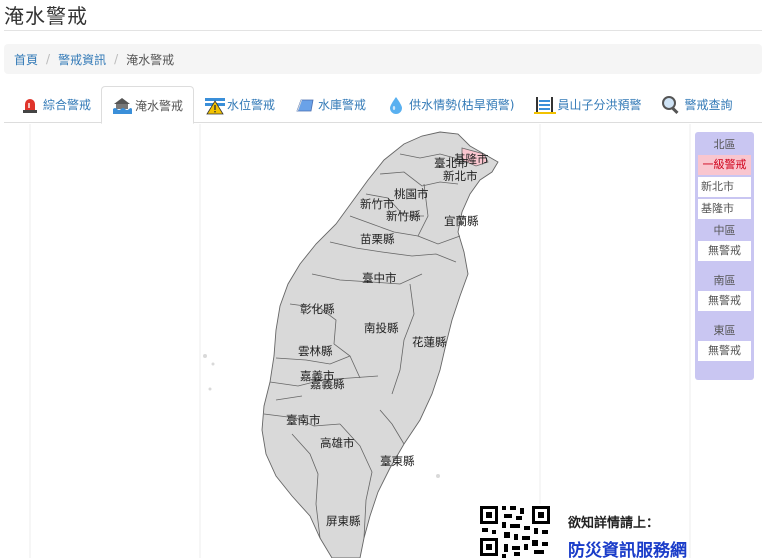  I want to click on tab-water-supply-status-label: 供水情勢(枯旱預警), so click(462, 105).